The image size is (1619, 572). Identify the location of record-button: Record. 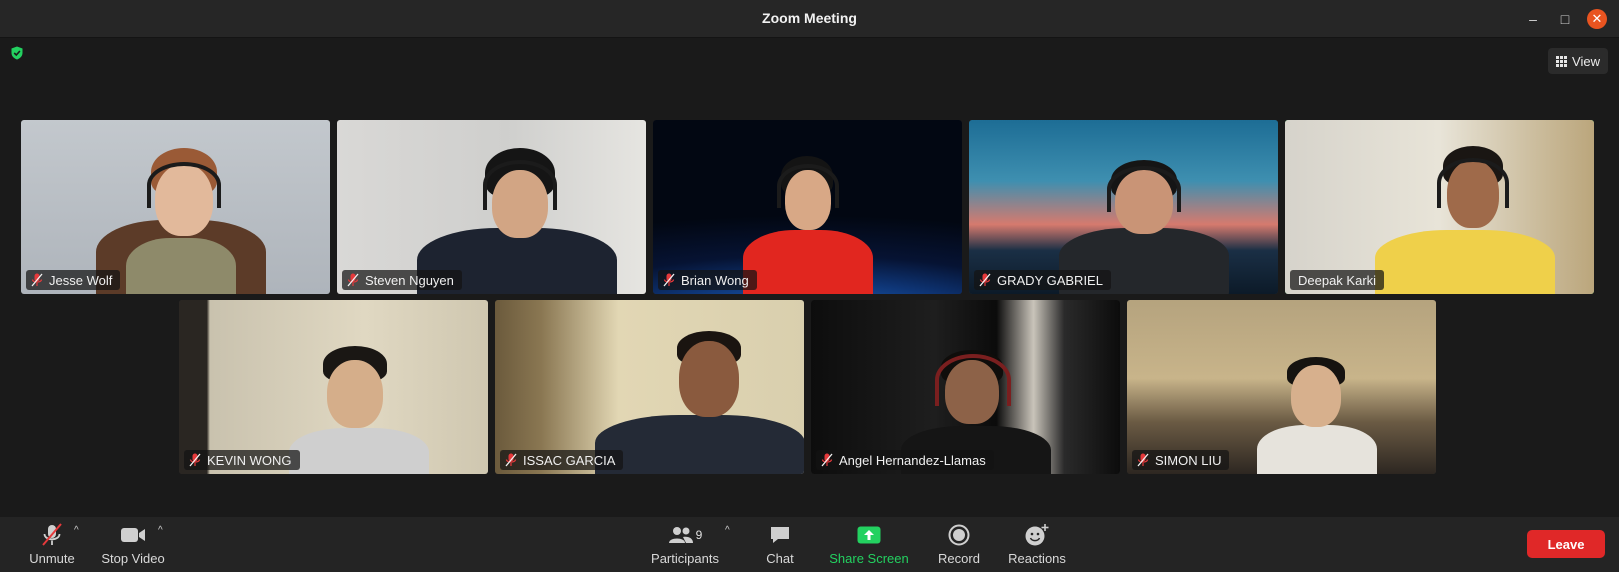
(959, 546).